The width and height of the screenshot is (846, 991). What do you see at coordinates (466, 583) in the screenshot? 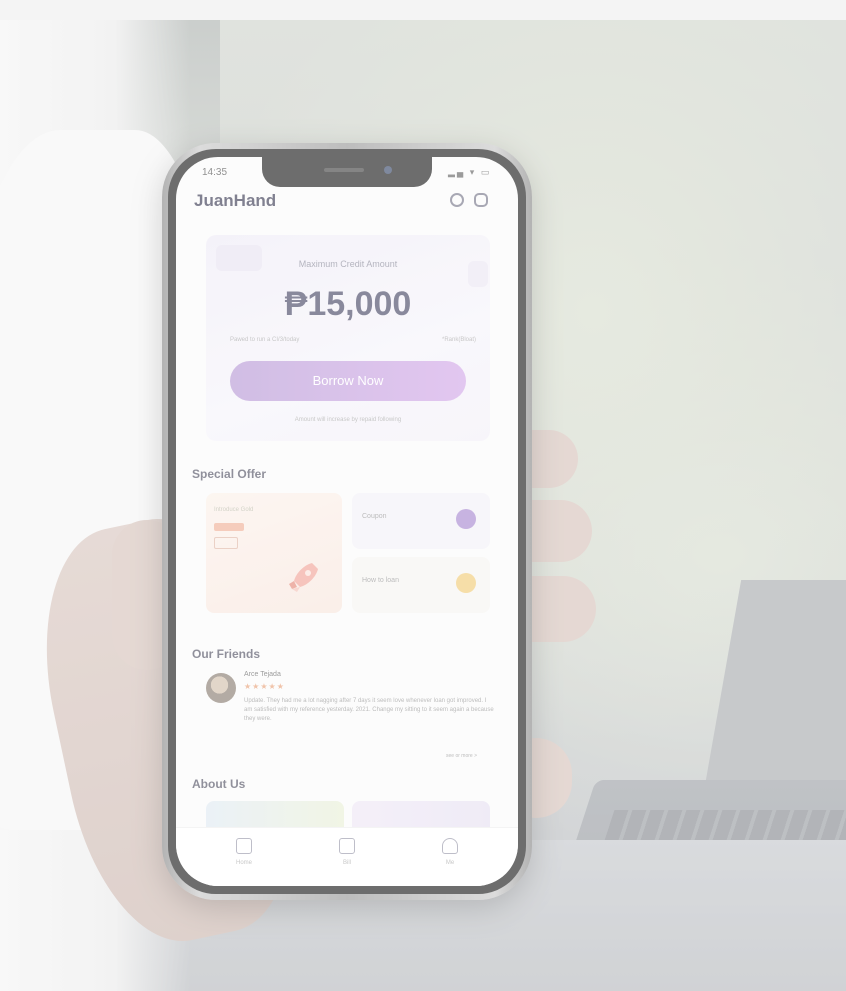
I see `search-icon` at bounding box center [466, 583].